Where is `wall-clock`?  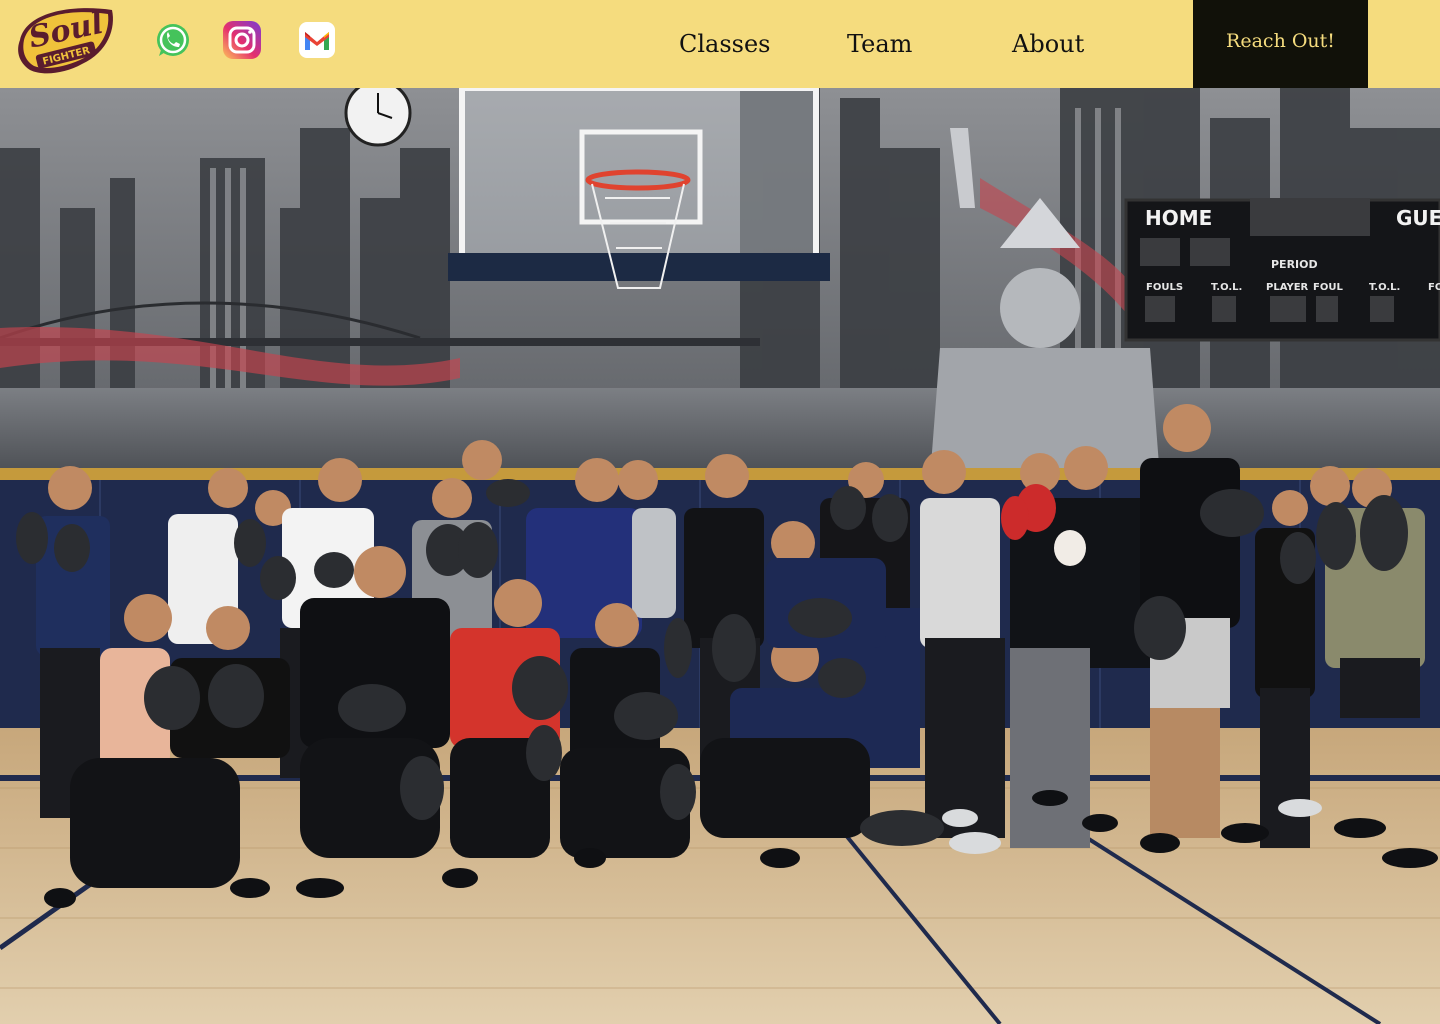
wall-clock is located at coordinates (378, 117).